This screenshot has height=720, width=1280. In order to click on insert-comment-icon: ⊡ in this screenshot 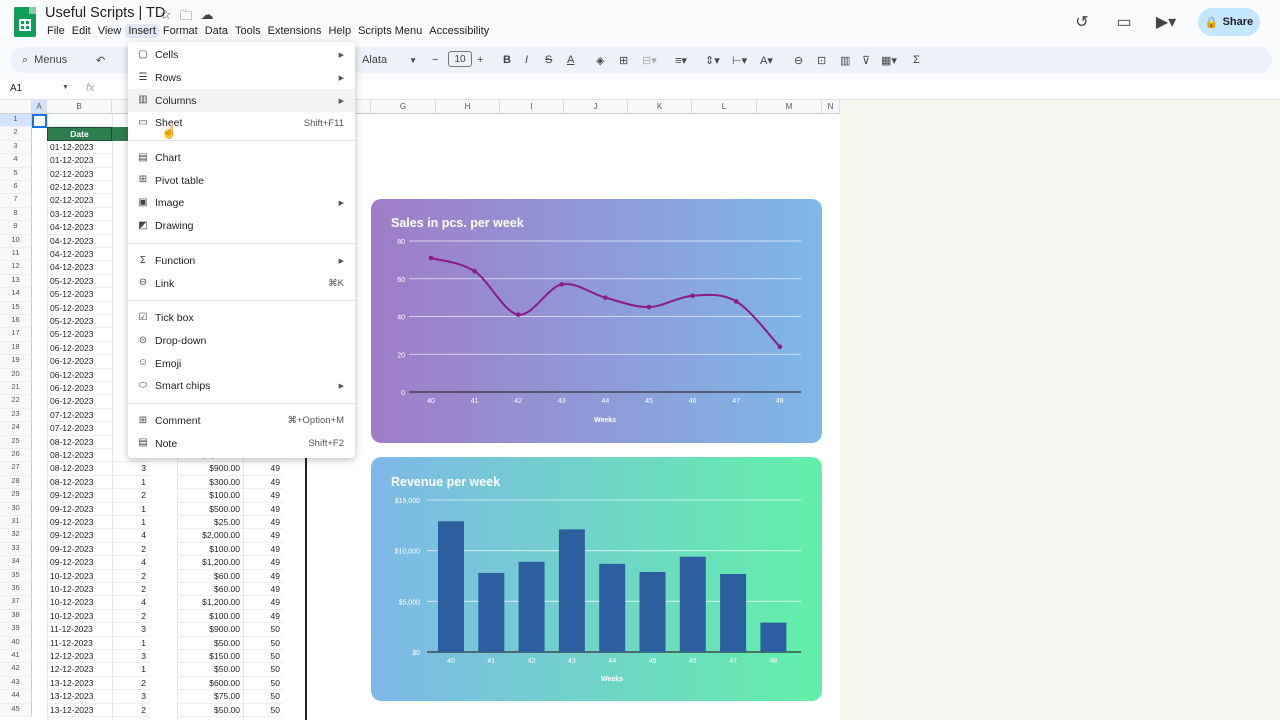, I will do `click(821, 60)`.